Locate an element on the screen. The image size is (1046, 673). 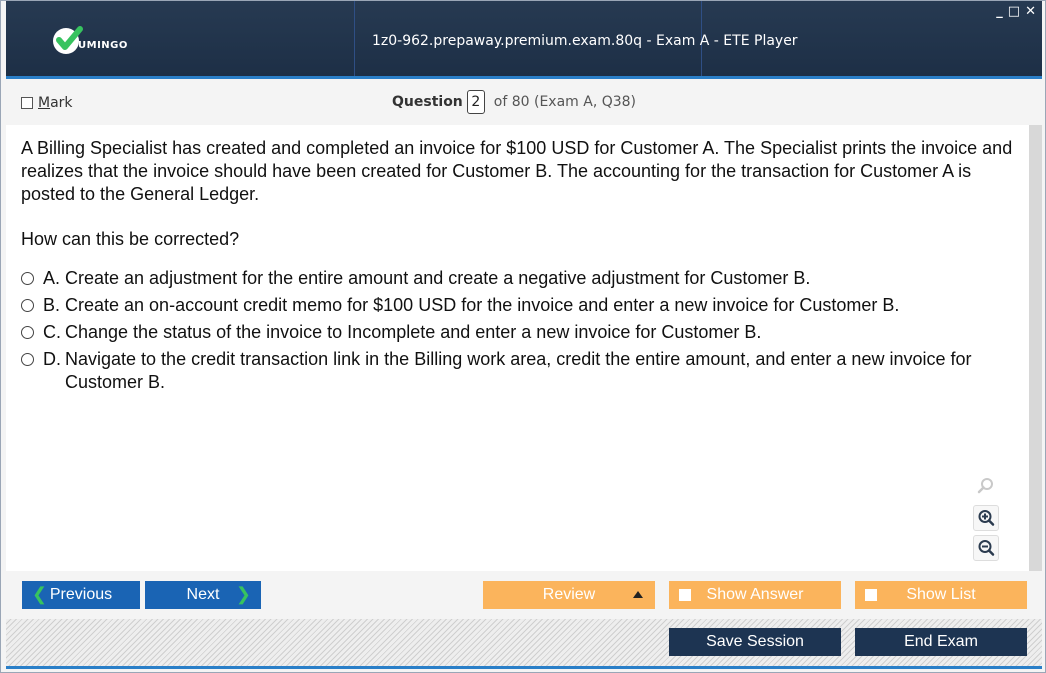
question-header: Mark Question 2 of 80 (Exam A, Q38) is located at coordinates (524, 102).